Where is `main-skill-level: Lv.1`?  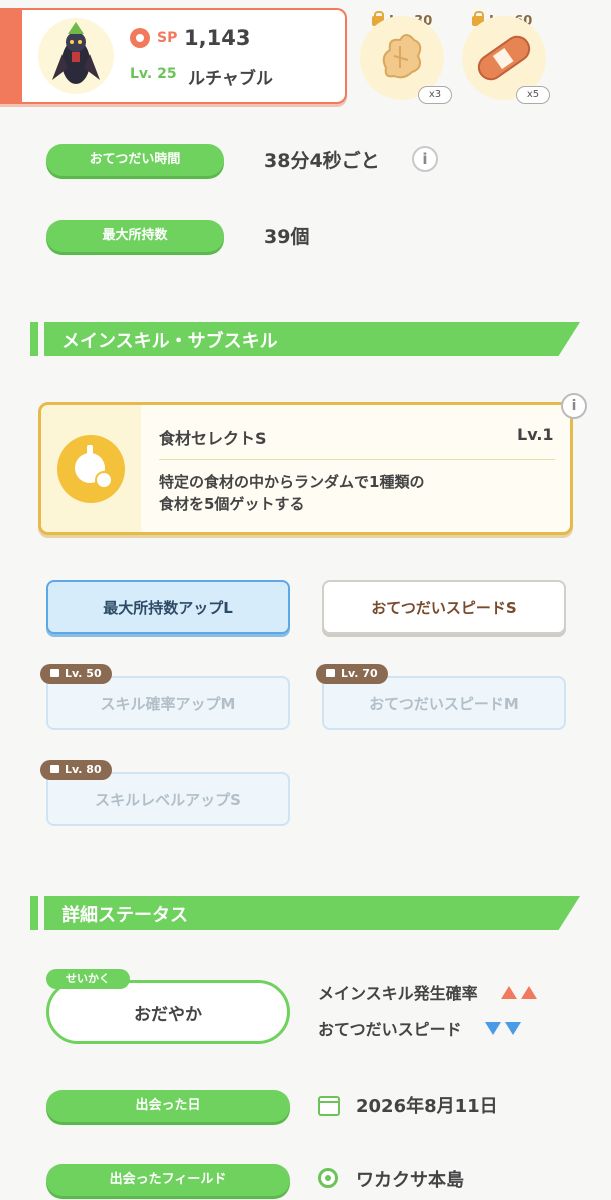
main-skill-level: Lv.1 is located at coordinates (535, 434).